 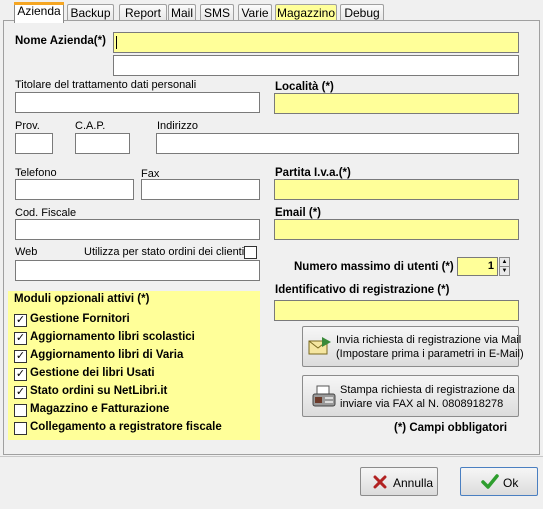 I want to click on localita-label: Località (*), so click(x=304, y=87).